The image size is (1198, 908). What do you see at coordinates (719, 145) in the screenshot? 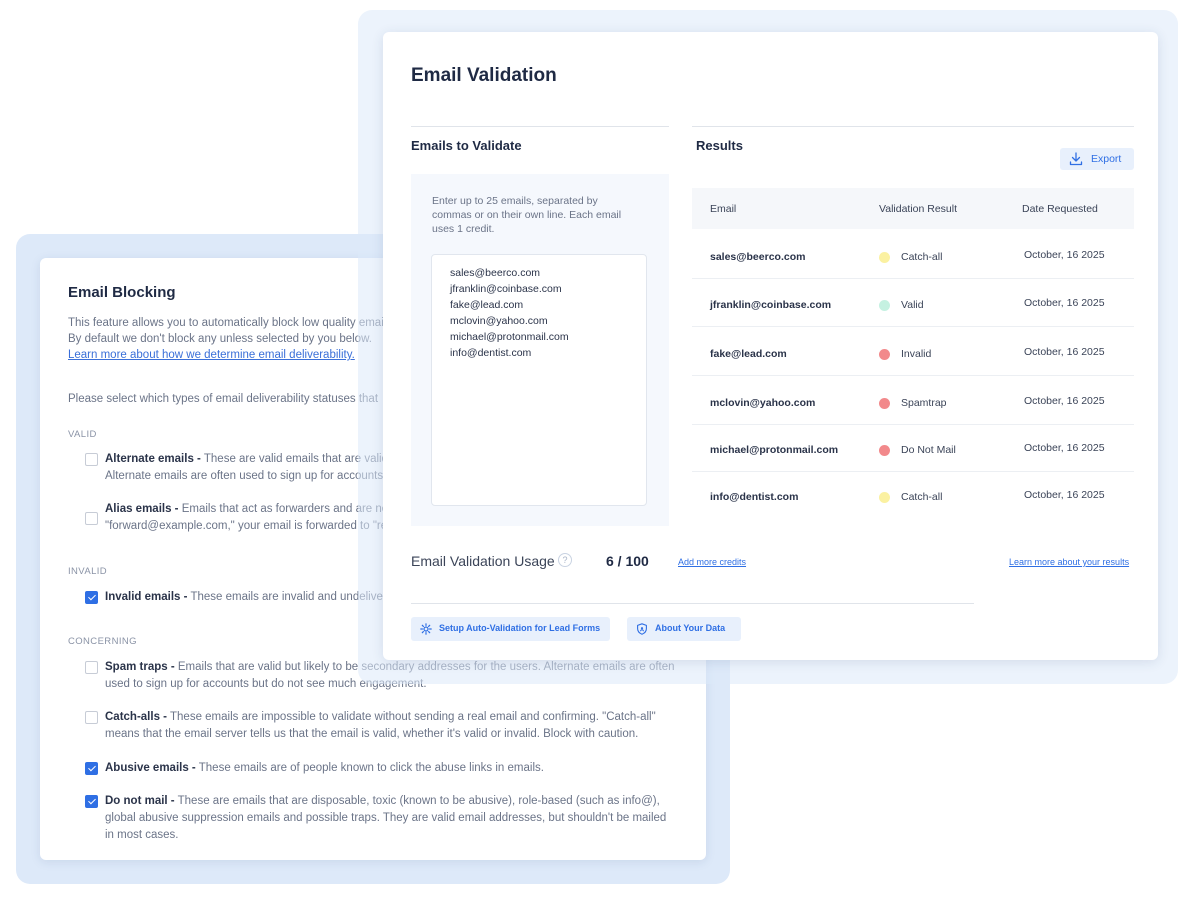
I see `results-title: Results` at bounding box center [719, 145].